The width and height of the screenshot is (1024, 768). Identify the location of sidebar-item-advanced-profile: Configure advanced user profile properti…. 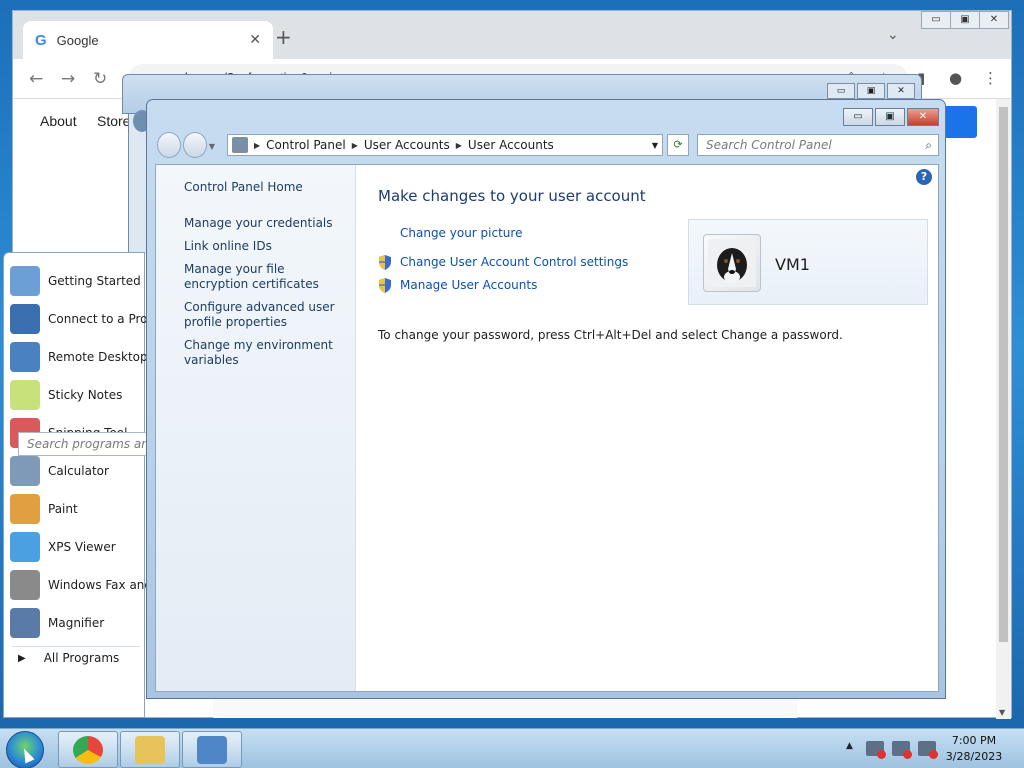
(264, 315).